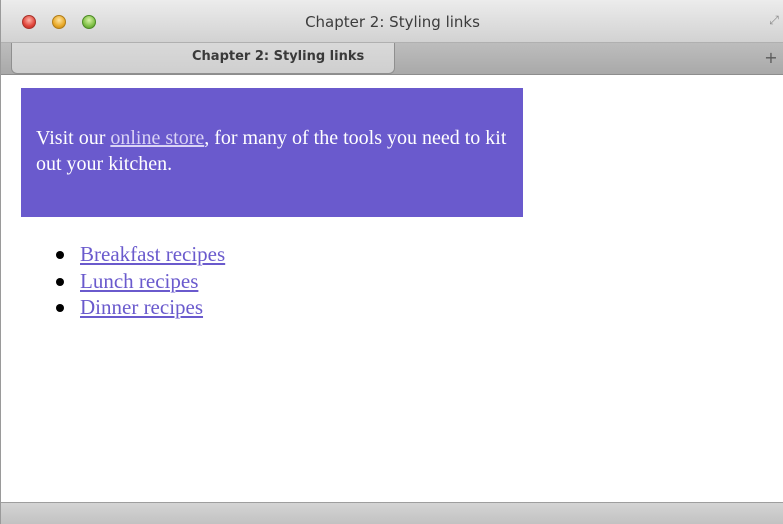 This screenshot has height=524, width=783. I want to click on tab-label: Chapter 2: Styling links, so click(278, 56).